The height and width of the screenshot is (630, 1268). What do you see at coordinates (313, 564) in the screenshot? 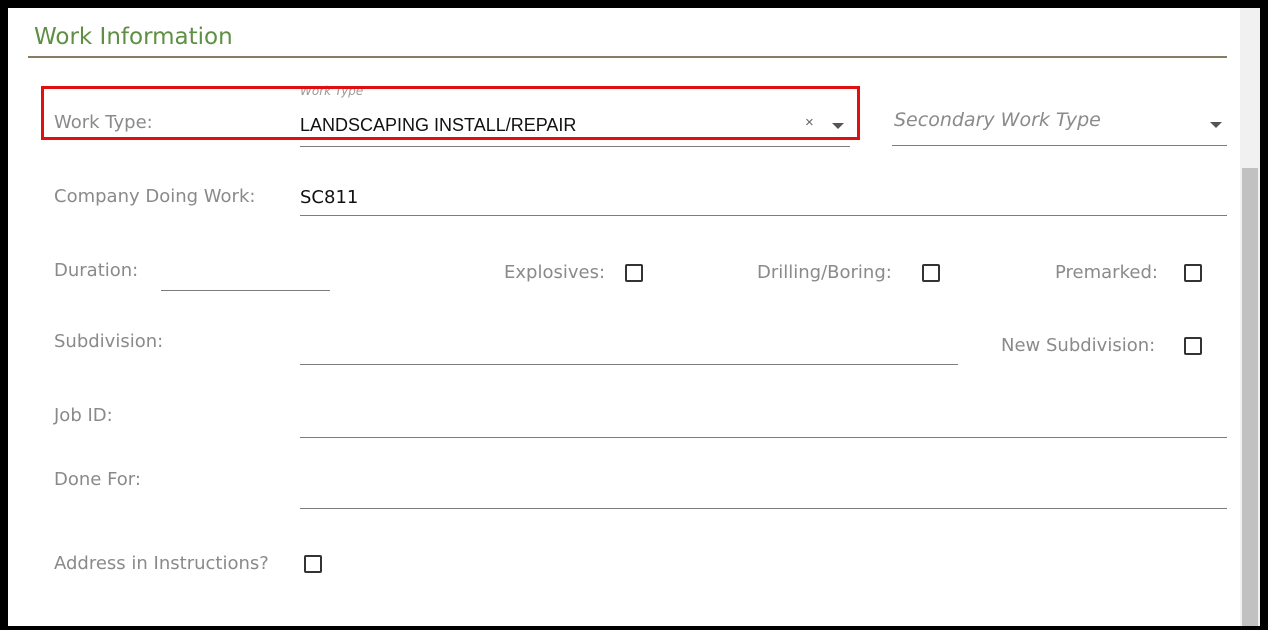
I see `address-in-instructions-checkbox` at bounding box center [313, 564].